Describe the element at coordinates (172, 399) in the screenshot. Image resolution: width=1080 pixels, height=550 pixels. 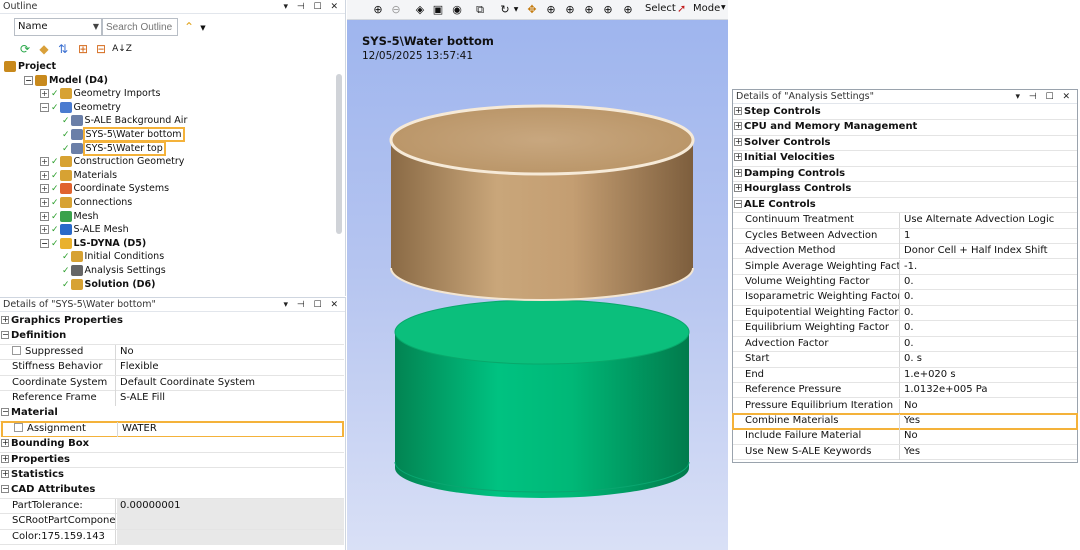
I see `property-row: Reference Frame S-ALE Fill` at that location.